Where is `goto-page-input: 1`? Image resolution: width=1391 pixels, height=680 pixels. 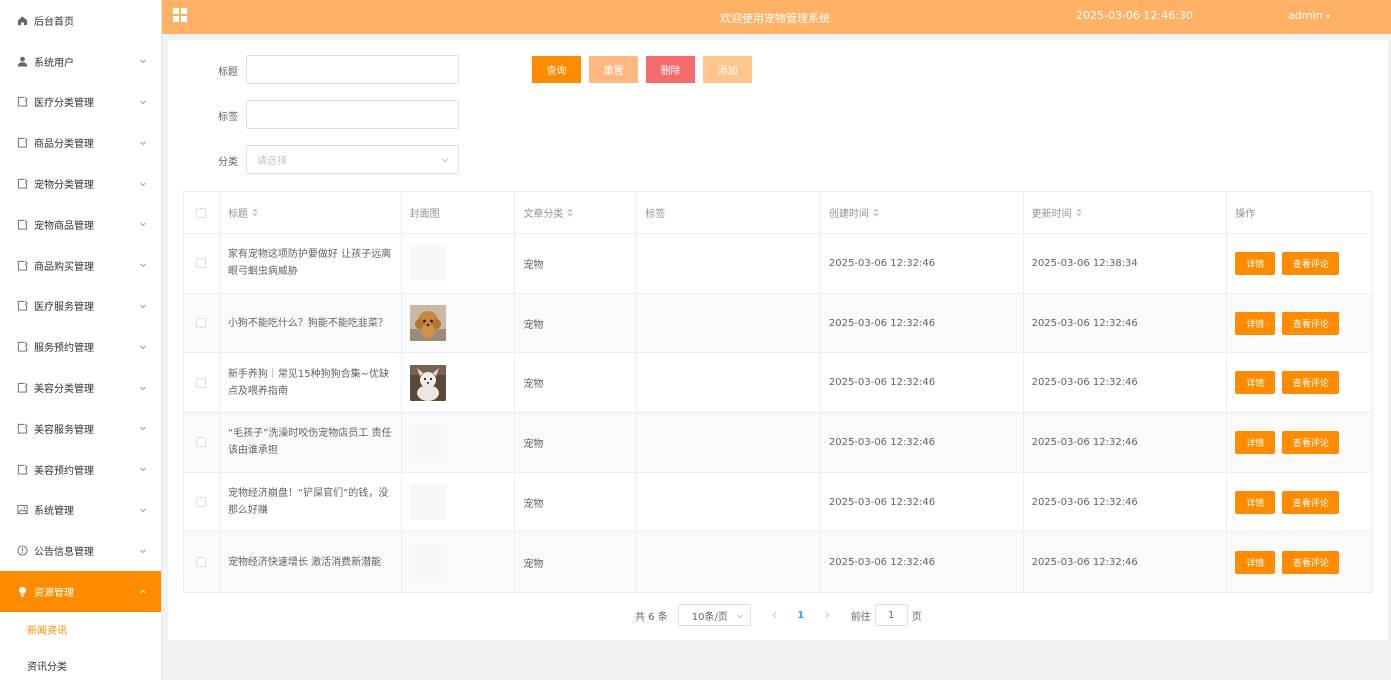 goto-page-input: 1 is located at coordinates (891, 615).